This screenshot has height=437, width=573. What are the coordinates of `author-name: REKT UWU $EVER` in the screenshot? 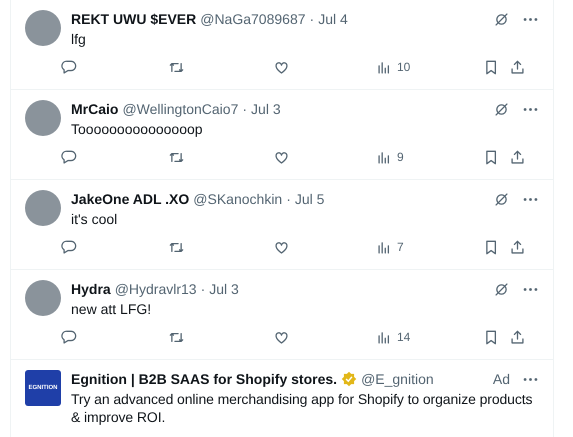 It's located at (133, 19).